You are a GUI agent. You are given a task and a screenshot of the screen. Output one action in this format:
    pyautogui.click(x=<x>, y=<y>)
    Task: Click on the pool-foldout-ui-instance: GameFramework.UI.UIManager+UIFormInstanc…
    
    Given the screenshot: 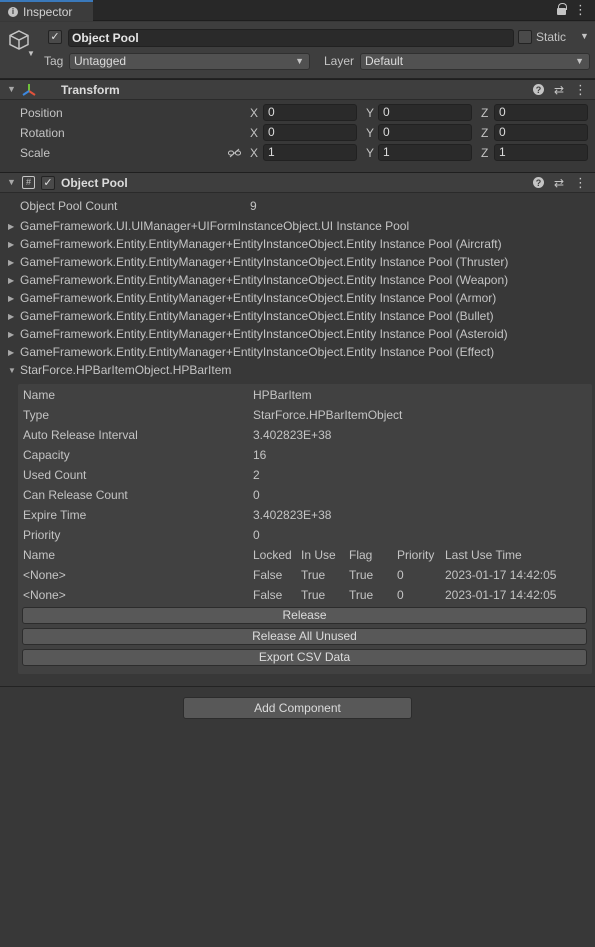 What is the action you would take?
    pyautogui.click(x=214, y=226)
    